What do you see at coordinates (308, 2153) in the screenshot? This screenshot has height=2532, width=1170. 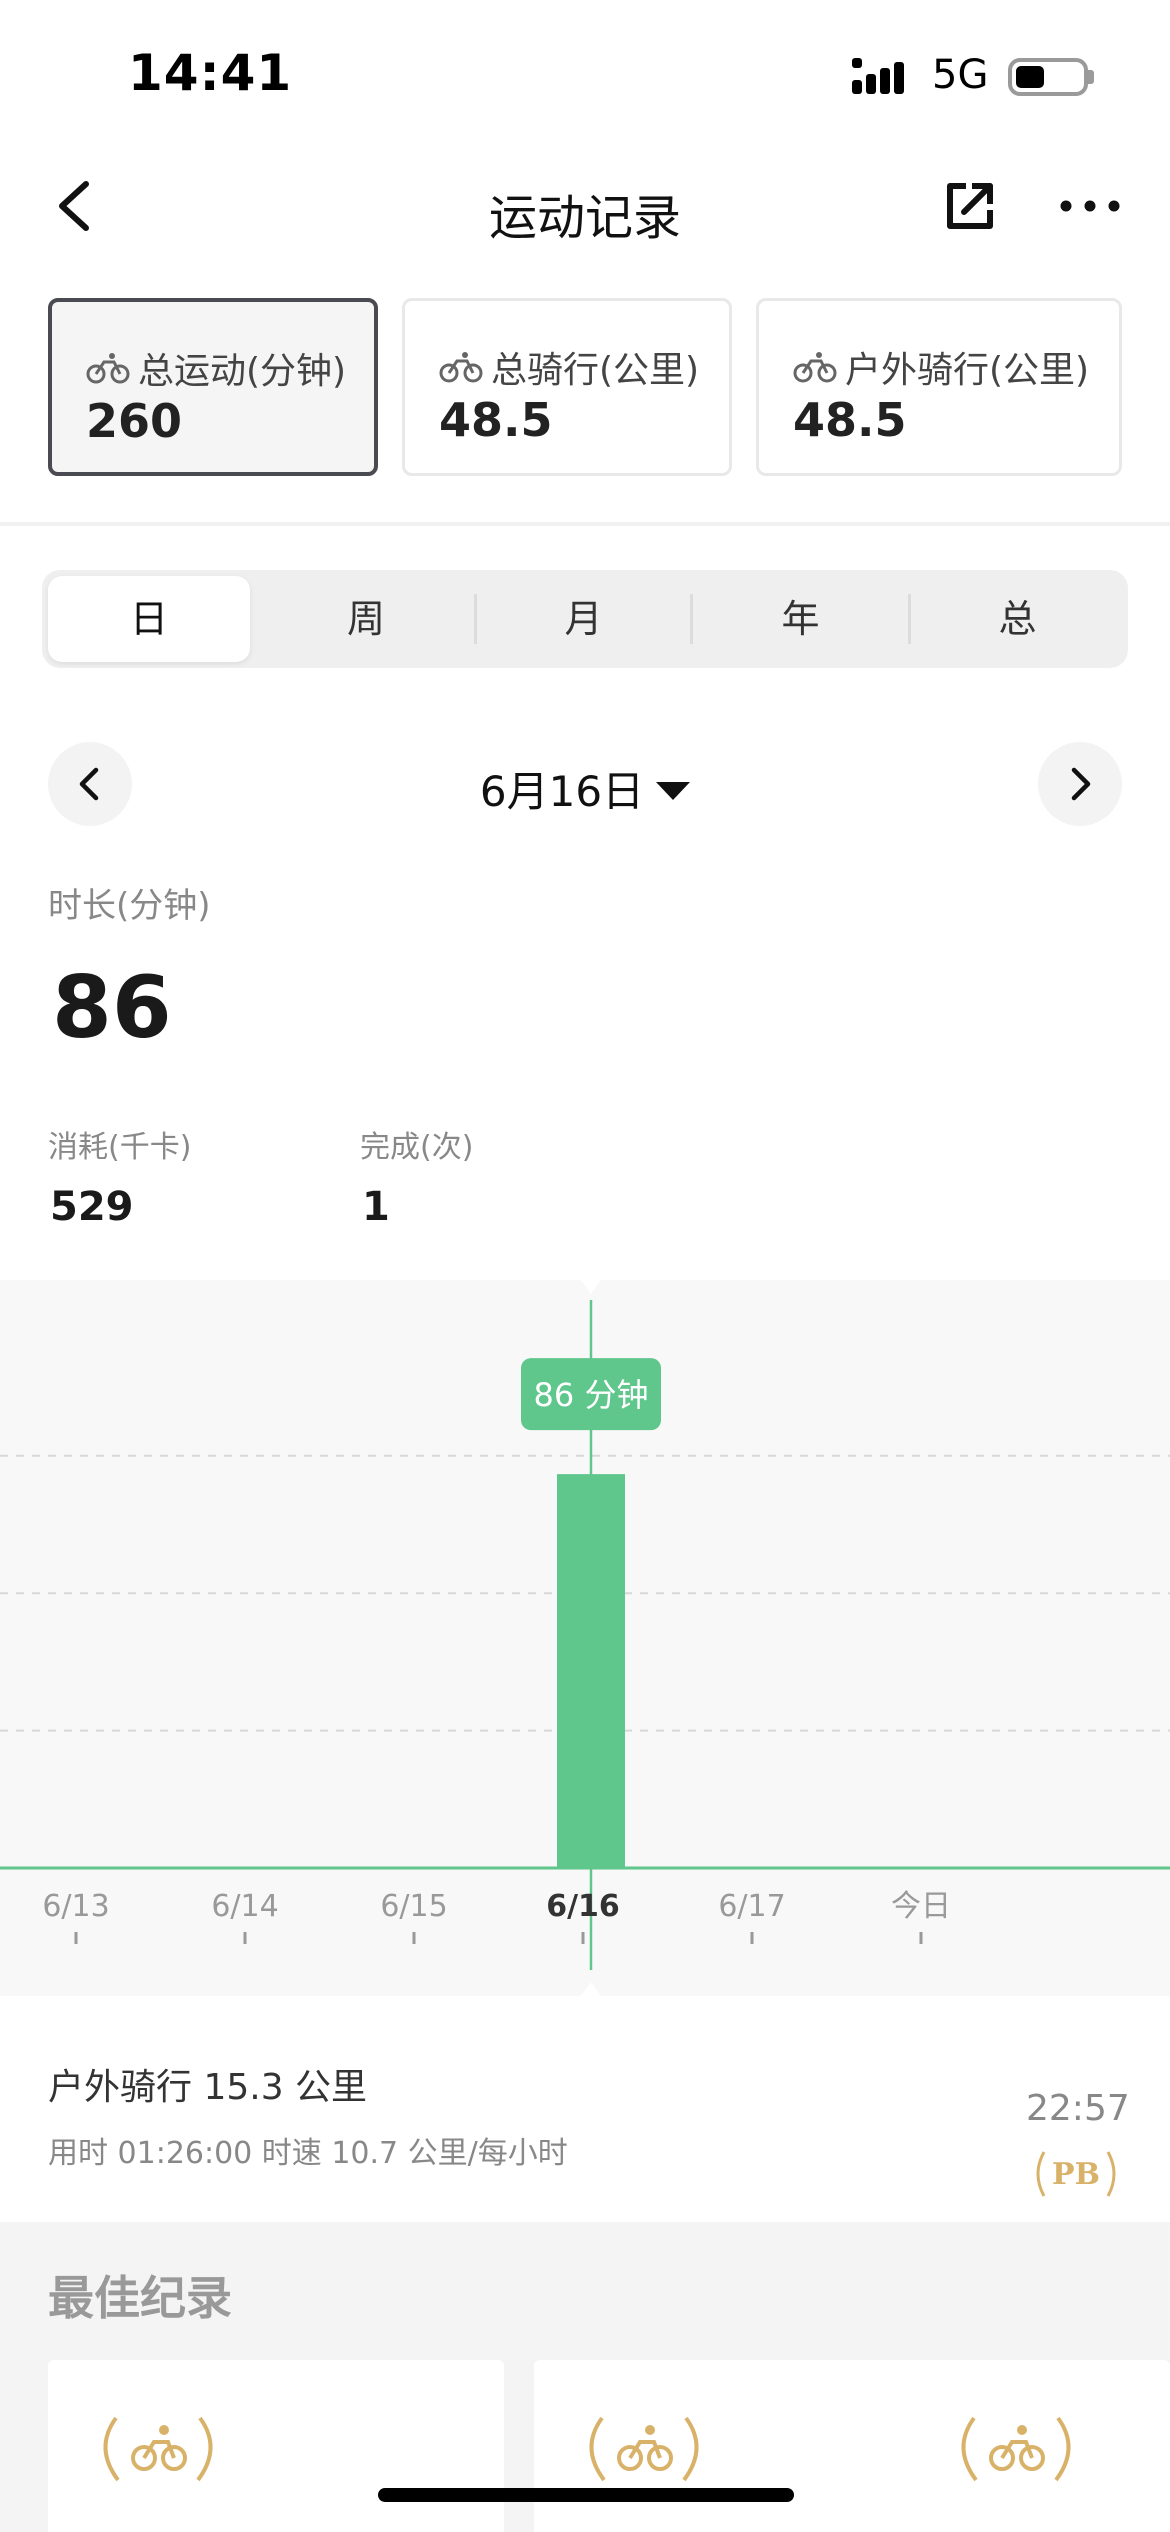 I see `activity-details: 用时 01:26:00 时速 10.7 公里/每小时` at bounding box center [308, 2153].